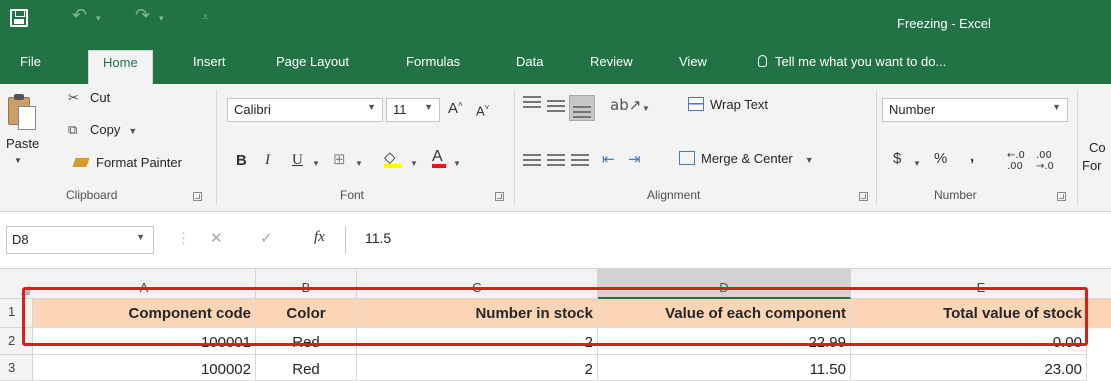 The width and height of the screenshot is (1111, 381). I want to click on cell-d3: 11.50, so click(724, 368).